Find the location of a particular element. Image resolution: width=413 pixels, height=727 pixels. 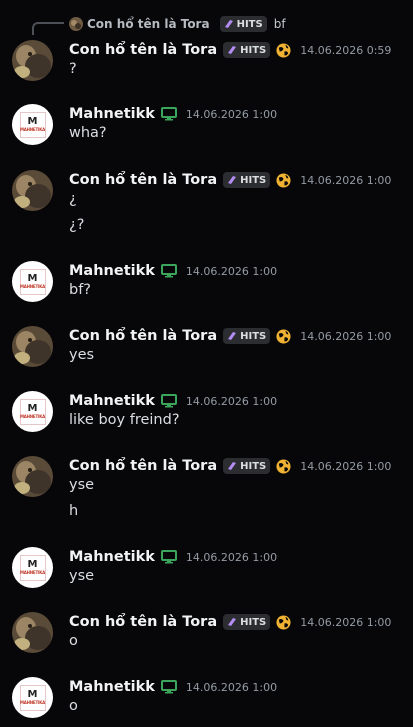

reply-preview: Con hổ tên là Tora HITS bf is located at coordinates (177, 24).